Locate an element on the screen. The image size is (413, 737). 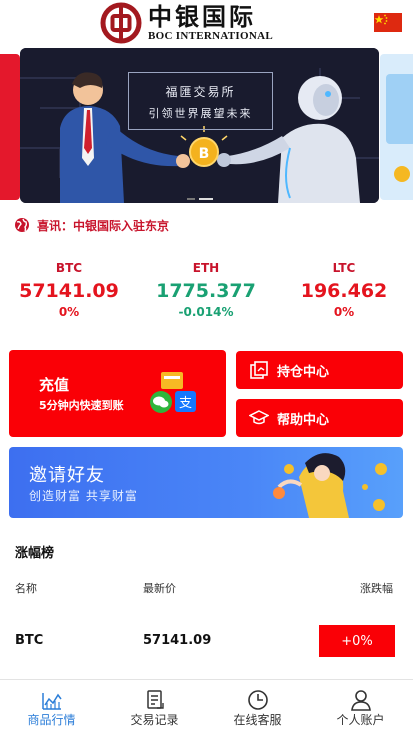
notice-text: 中银国际入驻东京 is located at coordinates (121, 225).